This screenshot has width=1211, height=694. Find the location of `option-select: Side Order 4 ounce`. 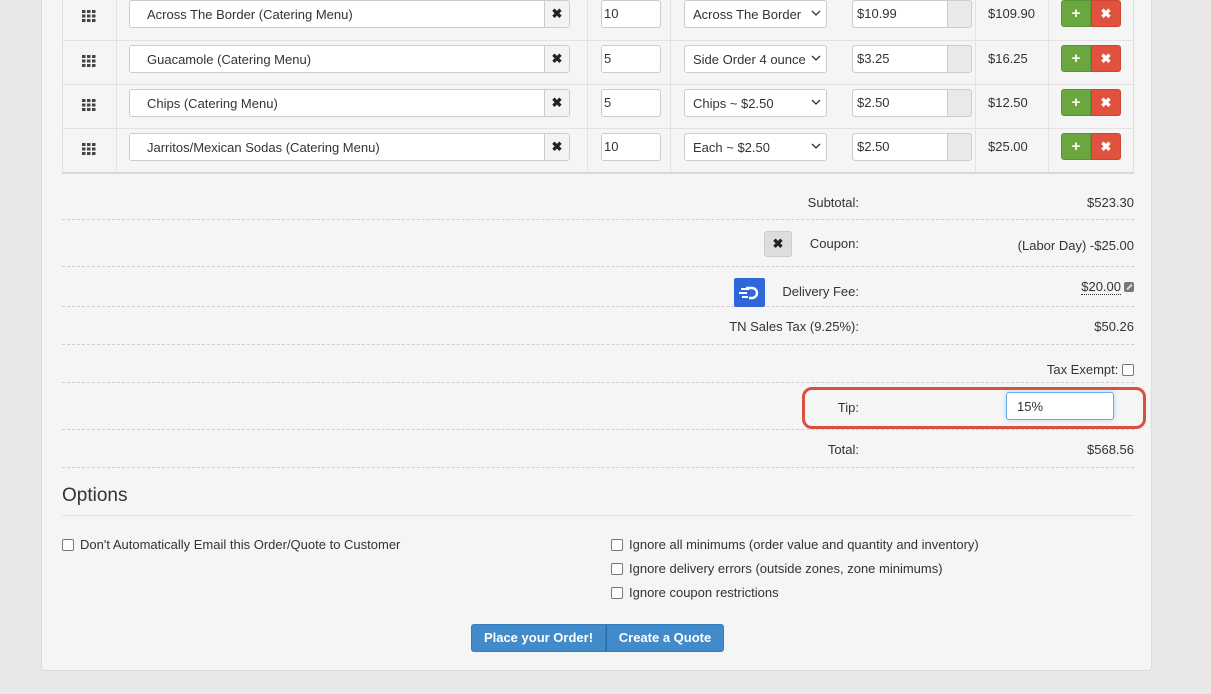

option-select: Side Order 4 ounce is located at coordinates (755, 59).